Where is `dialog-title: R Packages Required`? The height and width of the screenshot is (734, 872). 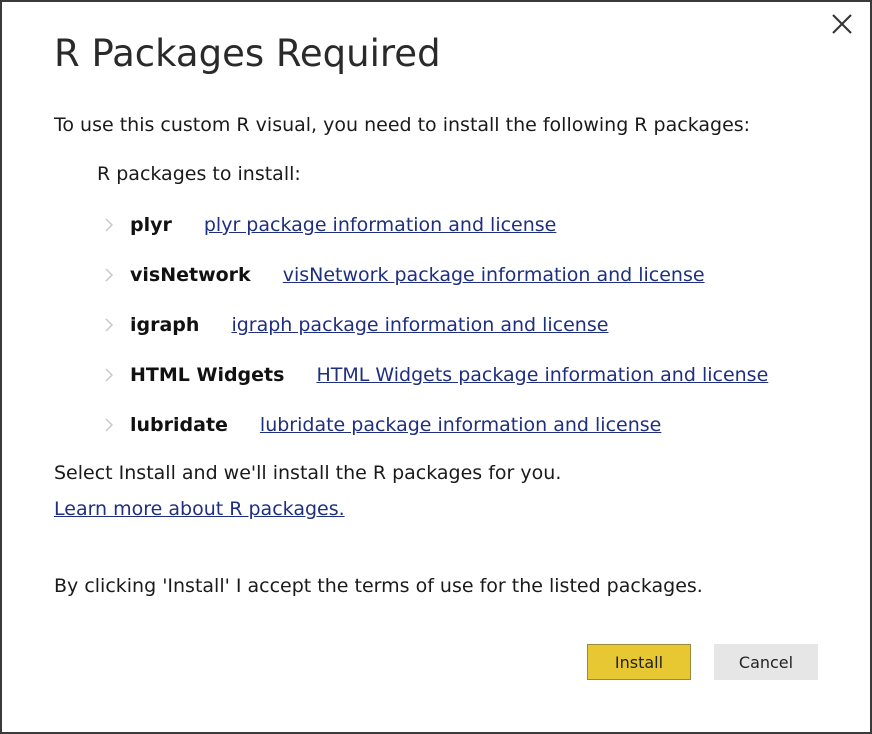
dialog-title: R Packages Required is located at coordinates (247, 53).